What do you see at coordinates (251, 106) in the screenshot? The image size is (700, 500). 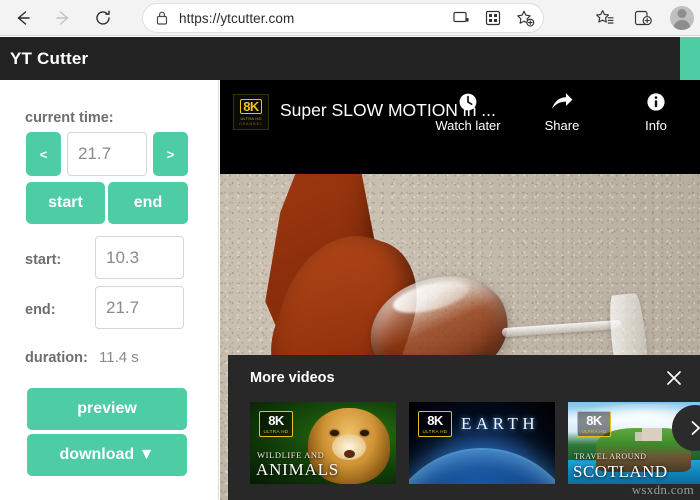 I see `channel-badge-main: 8K` at bounding box center [251, 106].